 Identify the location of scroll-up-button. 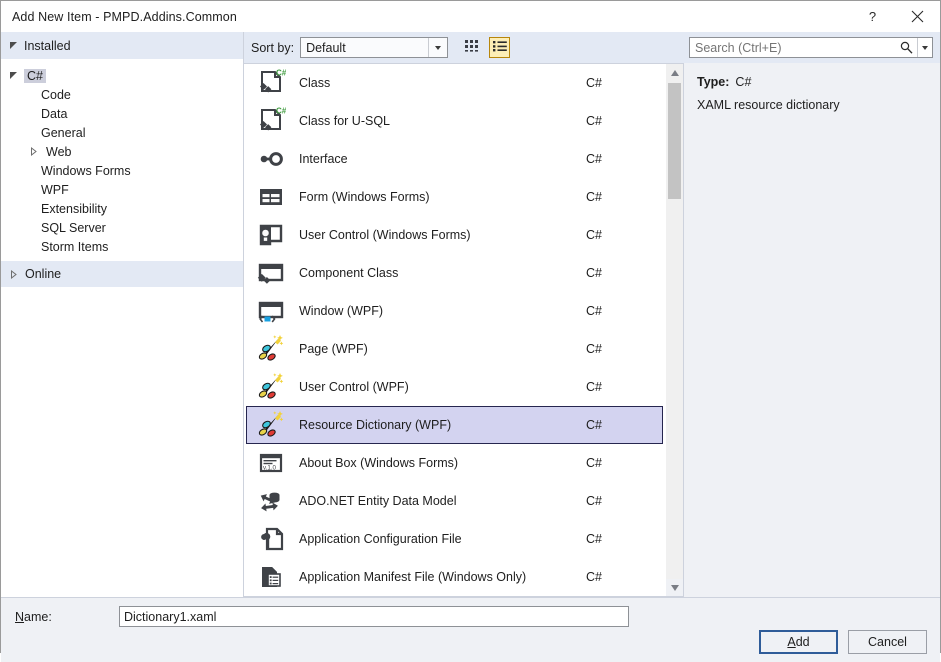
(674, 72).